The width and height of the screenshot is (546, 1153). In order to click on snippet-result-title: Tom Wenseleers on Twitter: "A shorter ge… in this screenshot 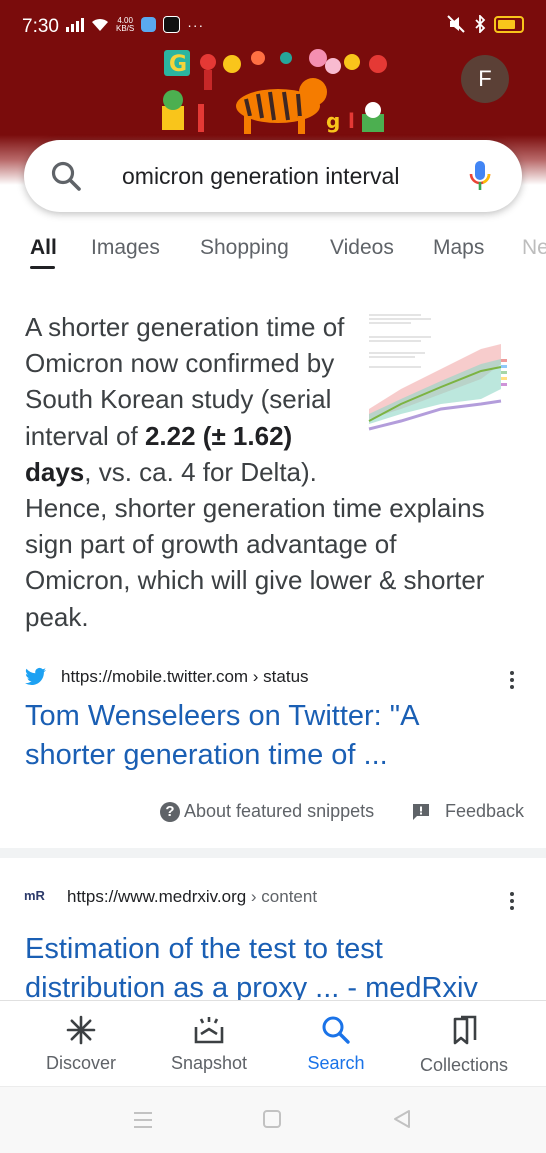, I will do `click(270, 736)`.